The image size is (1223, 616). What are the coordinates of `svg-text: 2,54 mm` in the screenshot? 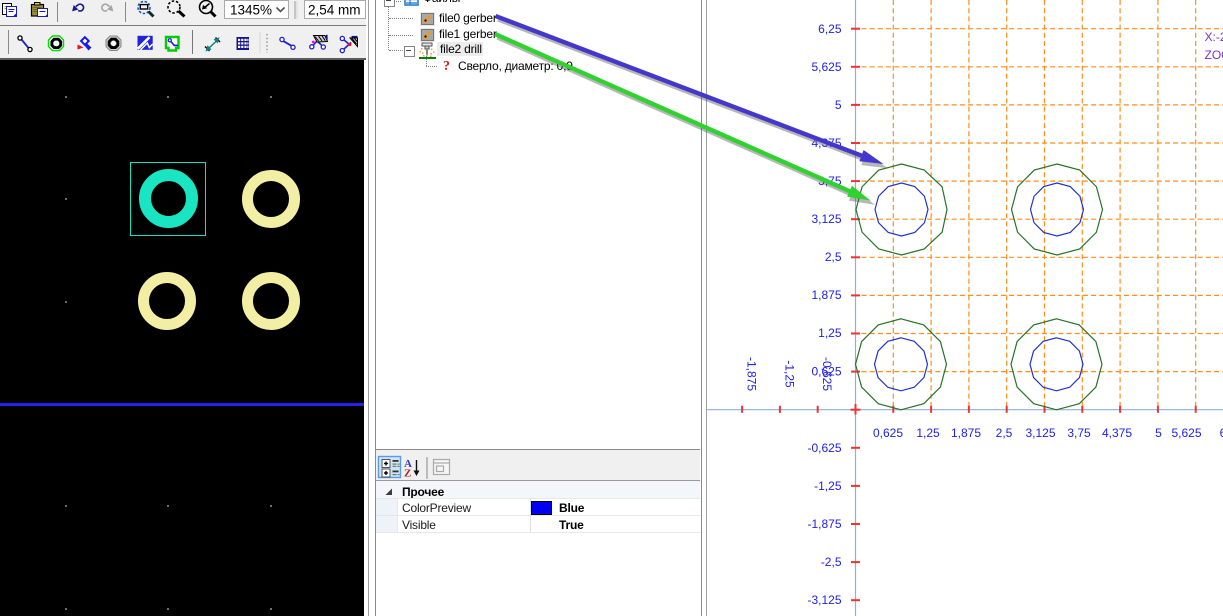 It's located at (334, 10).